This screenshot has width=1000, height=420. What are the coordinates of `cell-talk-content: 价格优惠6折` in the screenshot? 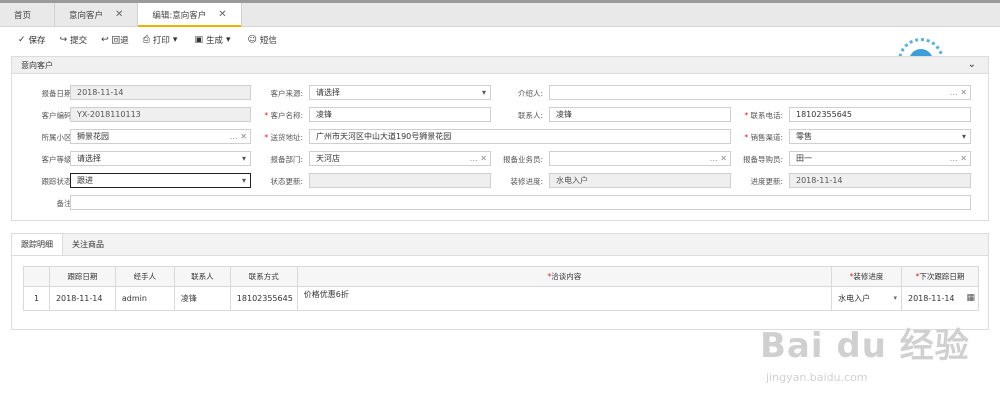 It's located at (564, 298).